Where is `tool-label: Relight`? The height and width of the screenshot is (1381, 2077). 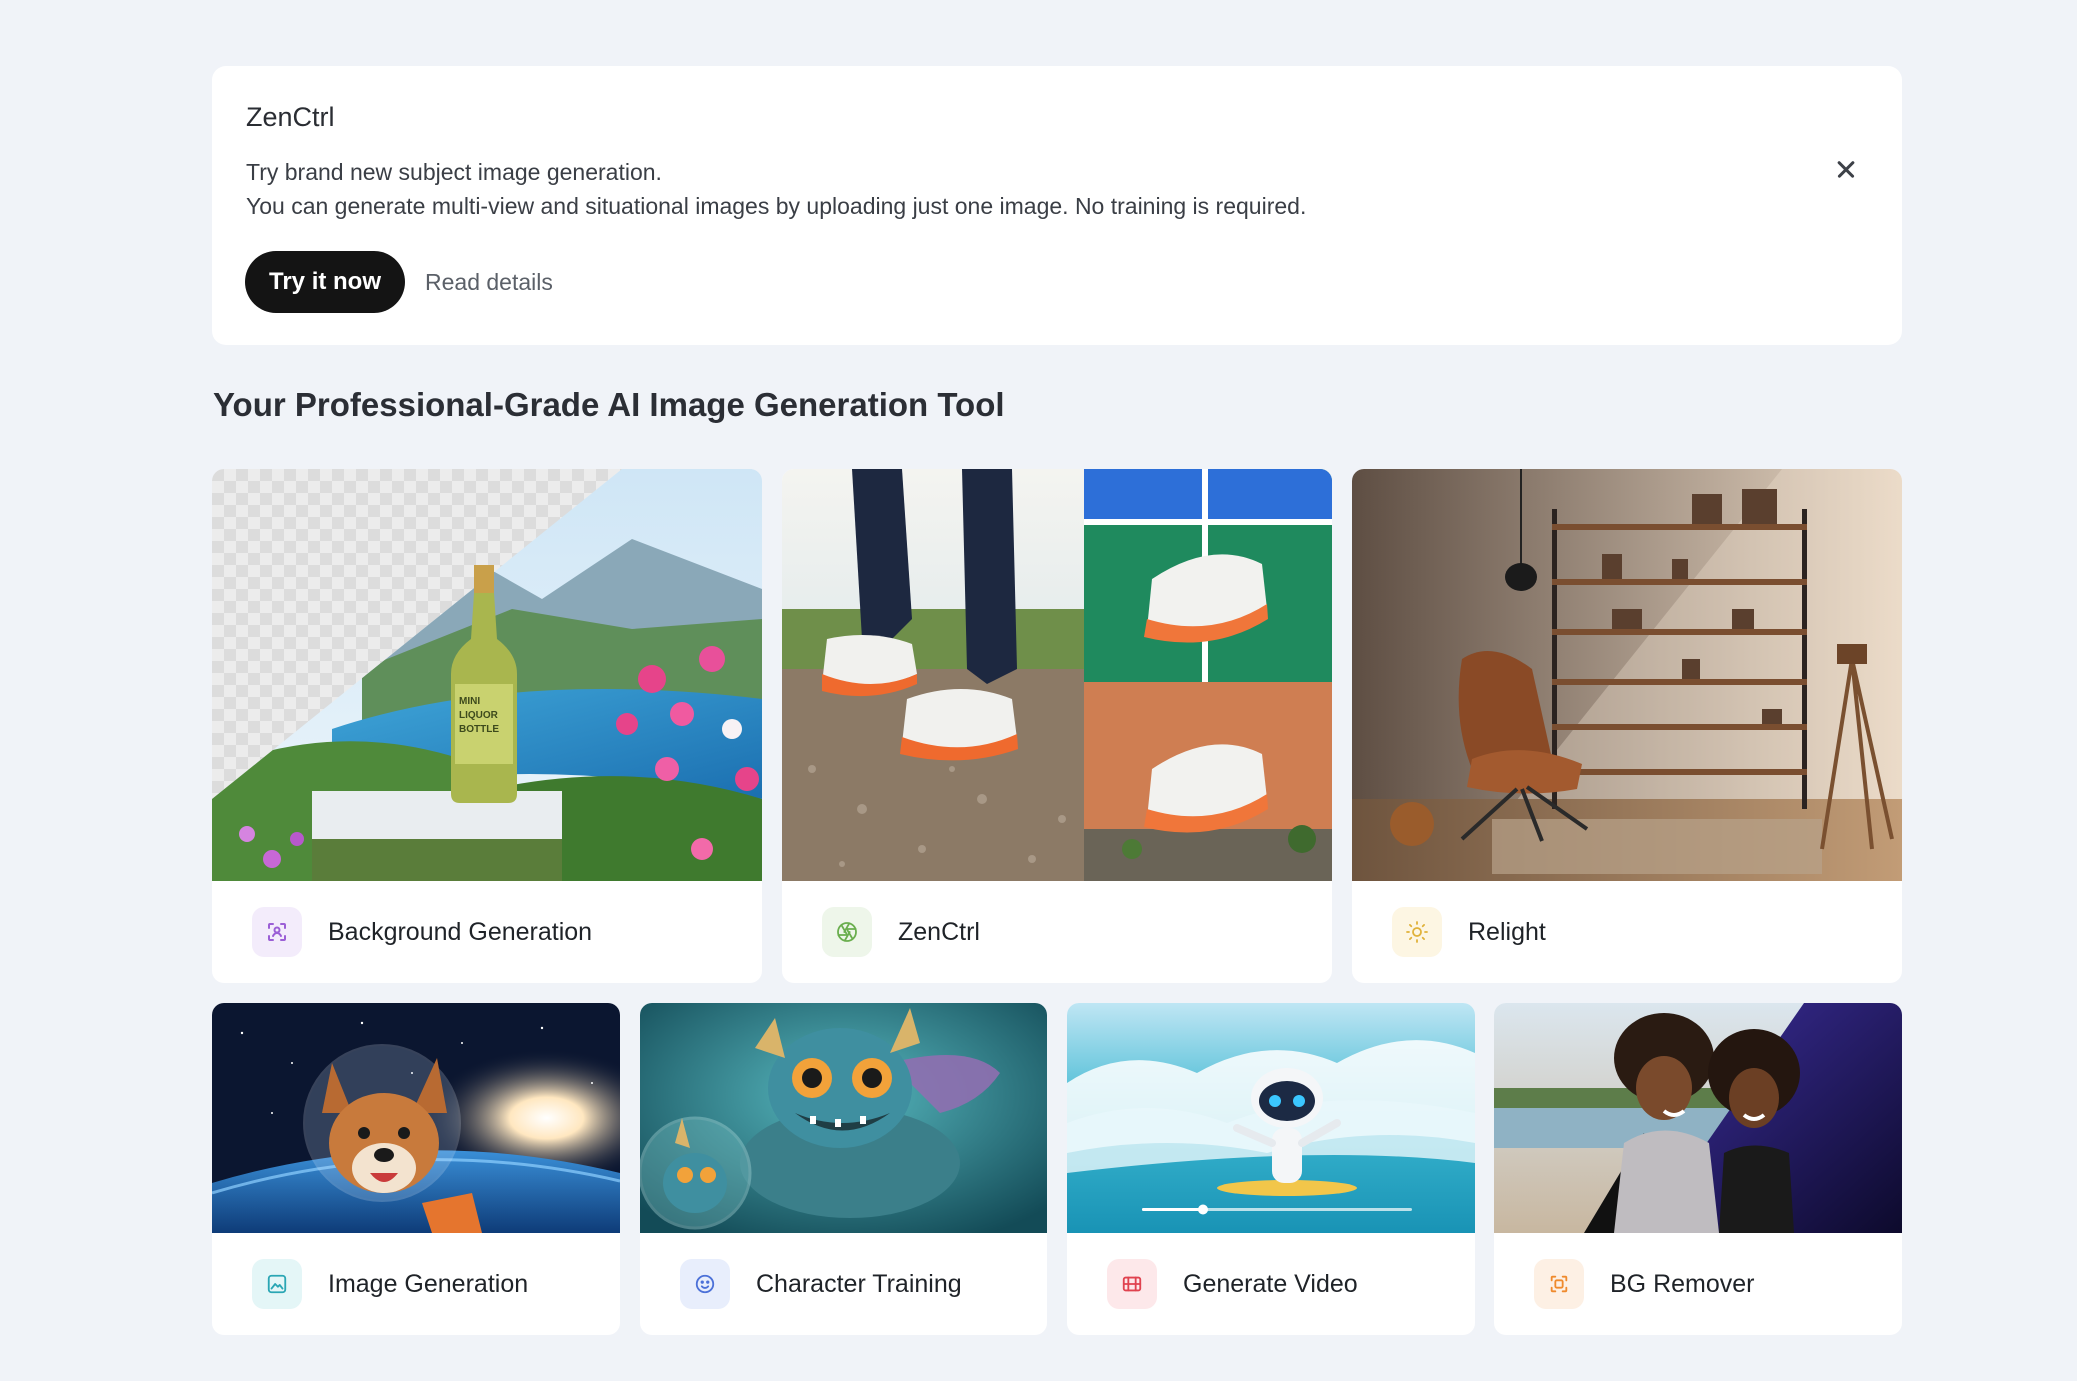 tool-label: Relight is located at coordinates (1507, 931).